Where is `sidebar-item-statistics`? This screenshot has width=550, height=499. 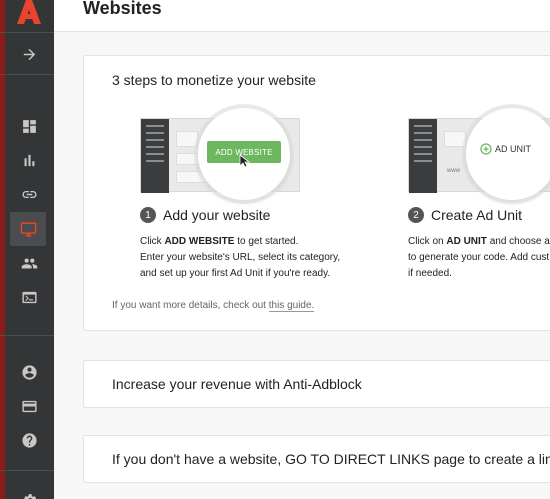 sidebar-item-statistics is located at coordinates (29, 160).